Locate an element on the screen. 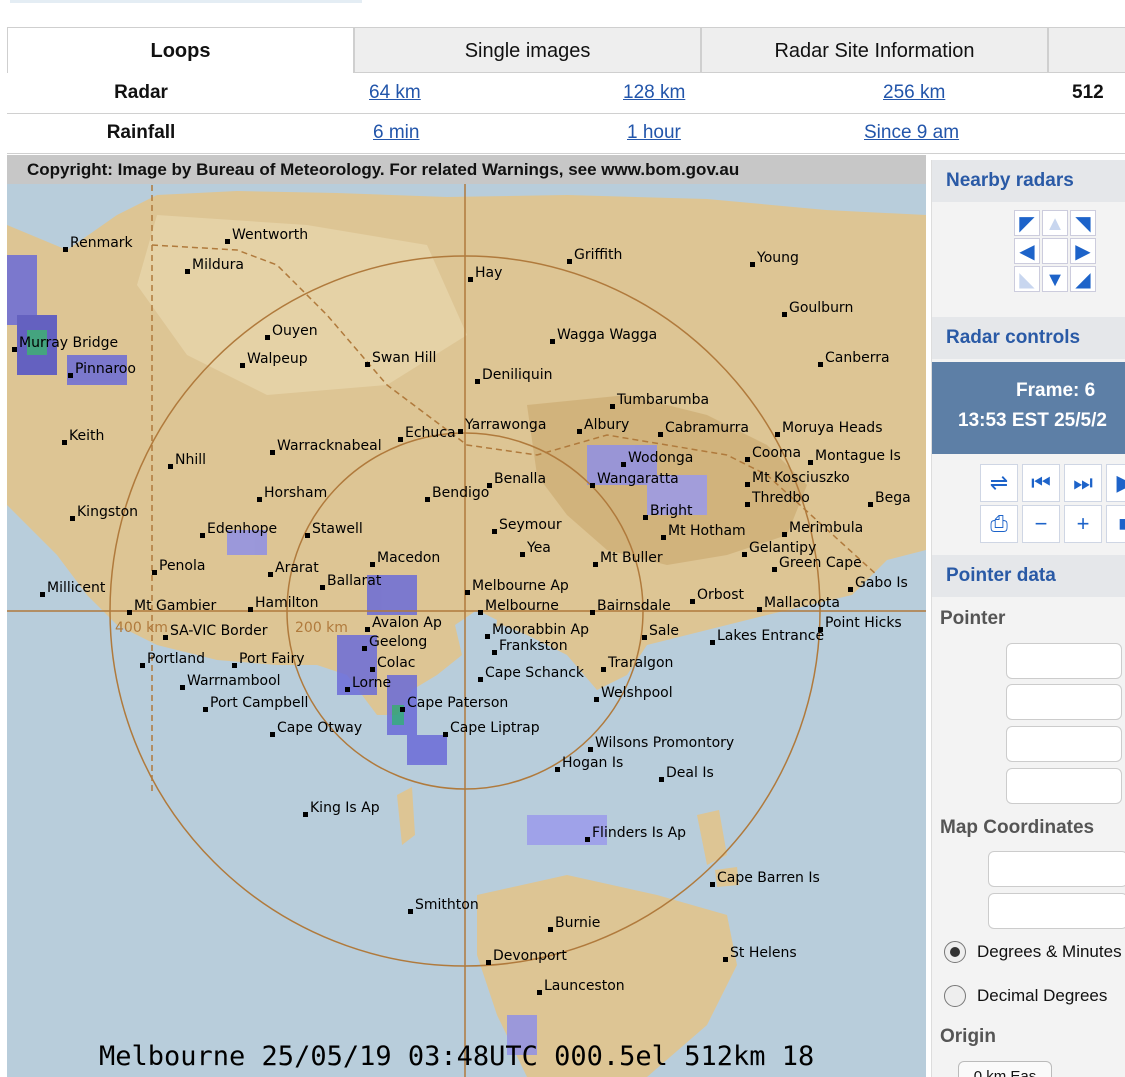  place-label: Ararat is located at coordinates (297, 568).